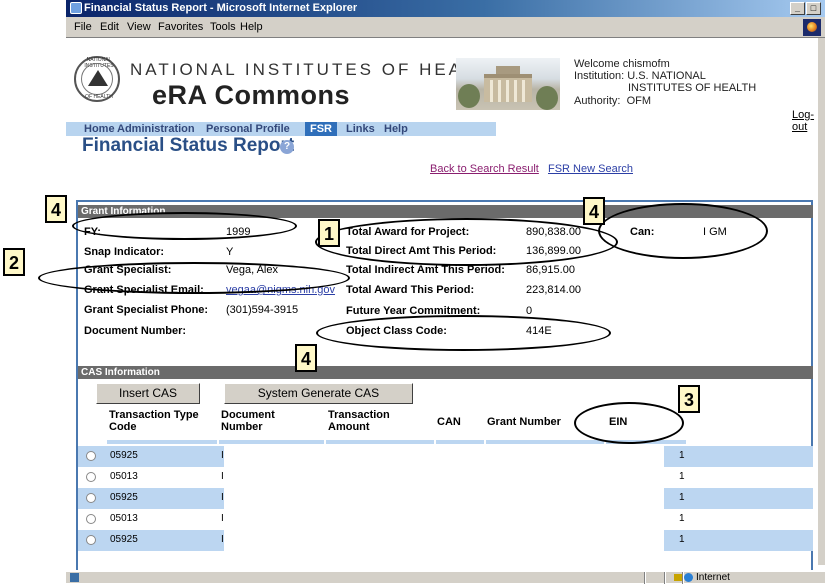 The image size is (825, 584). Describe the element at coordinates (444, 514) in the screenshot. I see `redaction-block` at that location.